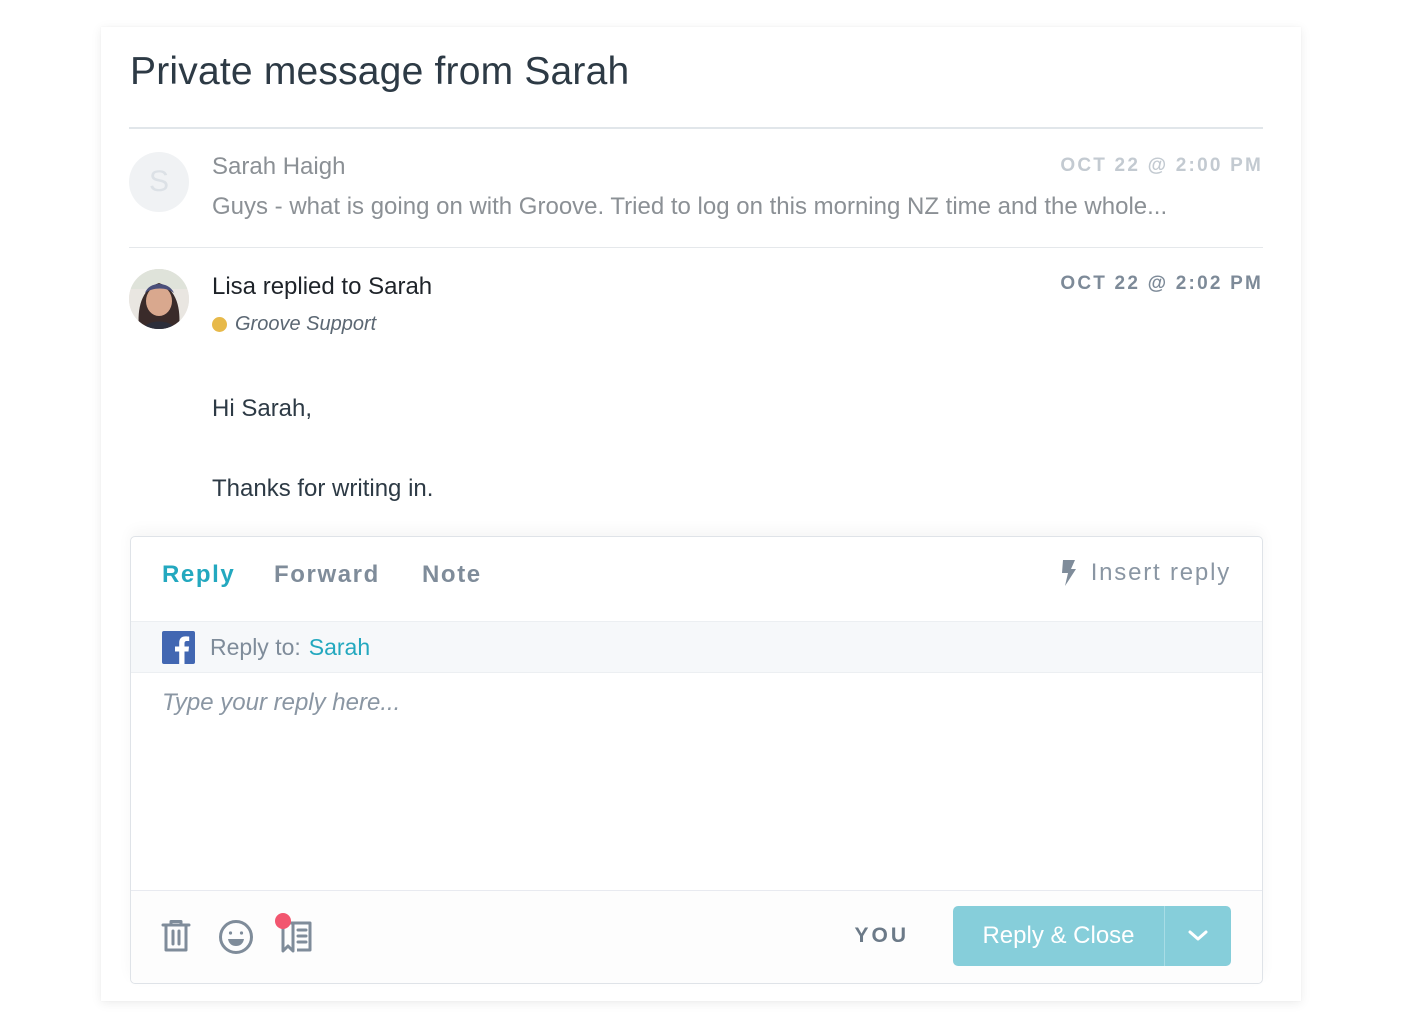 This screenshot has height=1027, width=1401. Describe the element at coordinates (159, 182) in the screenshot. I see `avatar: S` at that location.